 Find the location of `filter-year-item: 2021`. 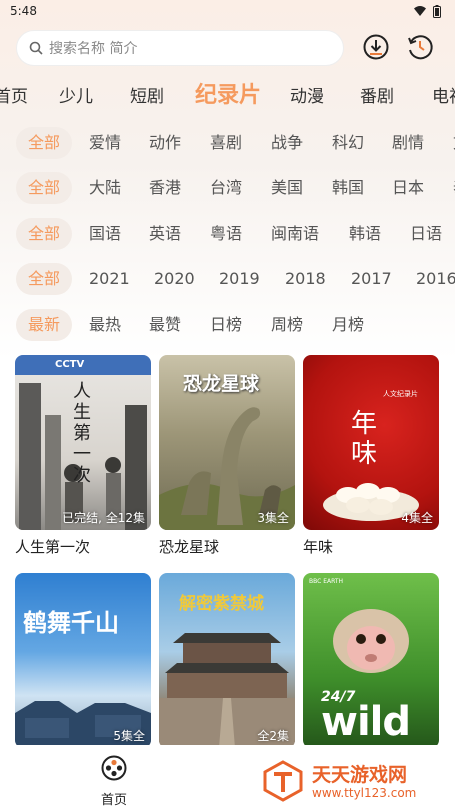

filter-year-item: 2021 is located at coordinates (109, 279).